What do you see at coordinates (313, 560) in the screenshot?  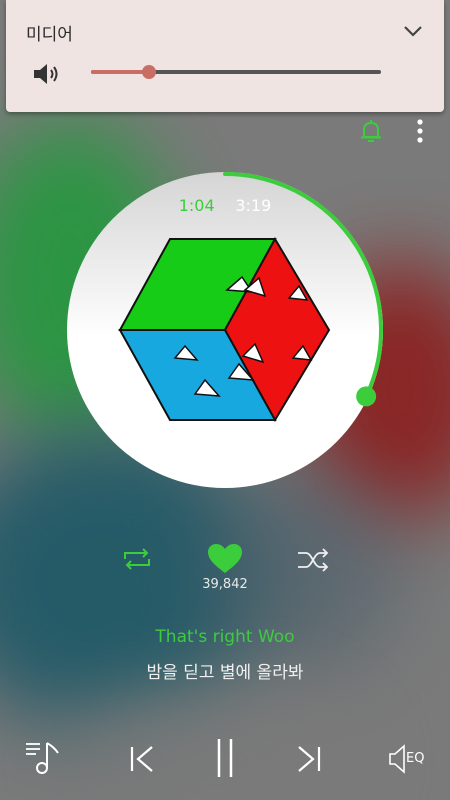 I see `shuffle-icon` at bounding box center [313, 560].